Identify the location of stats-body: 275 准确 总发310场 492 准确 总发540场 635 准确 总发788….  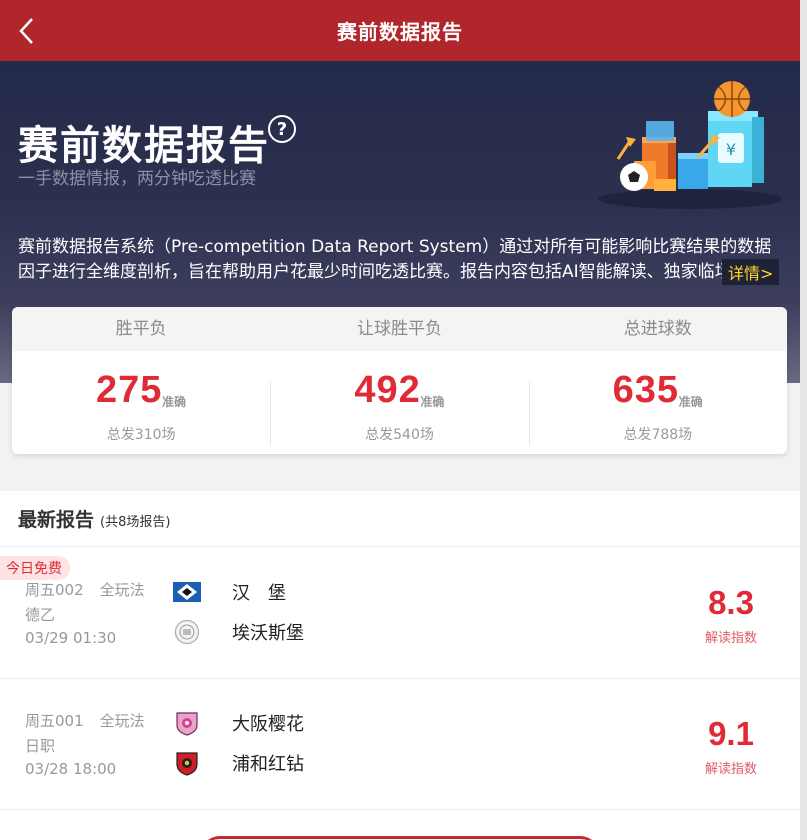
(399, 402).